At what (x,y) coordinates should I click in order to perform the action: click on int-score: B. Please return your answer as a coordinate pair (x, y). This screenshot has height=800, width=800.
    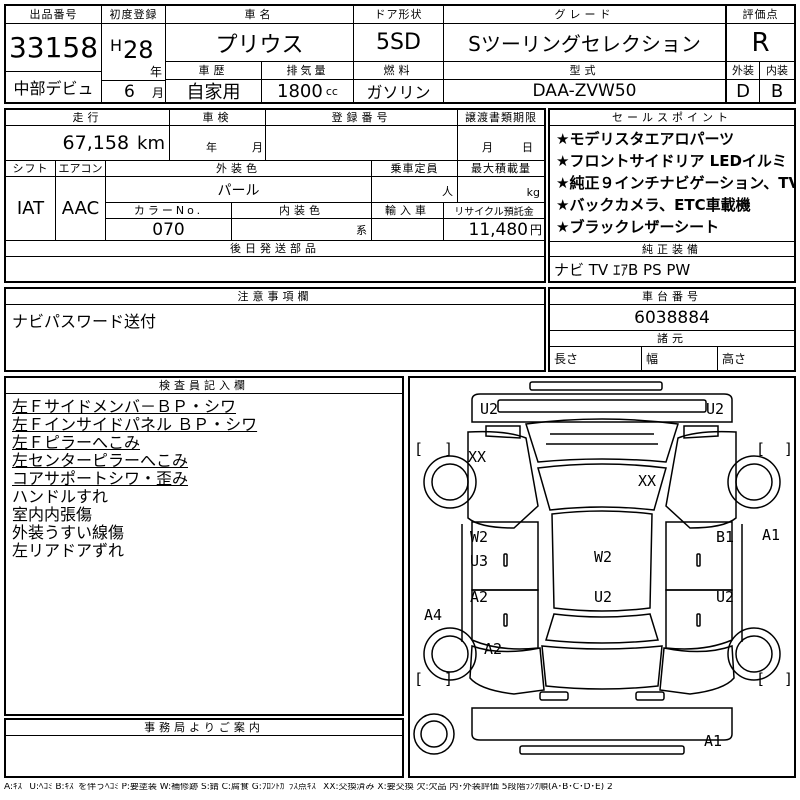
    Looking at the image, I should click on (777, 91).